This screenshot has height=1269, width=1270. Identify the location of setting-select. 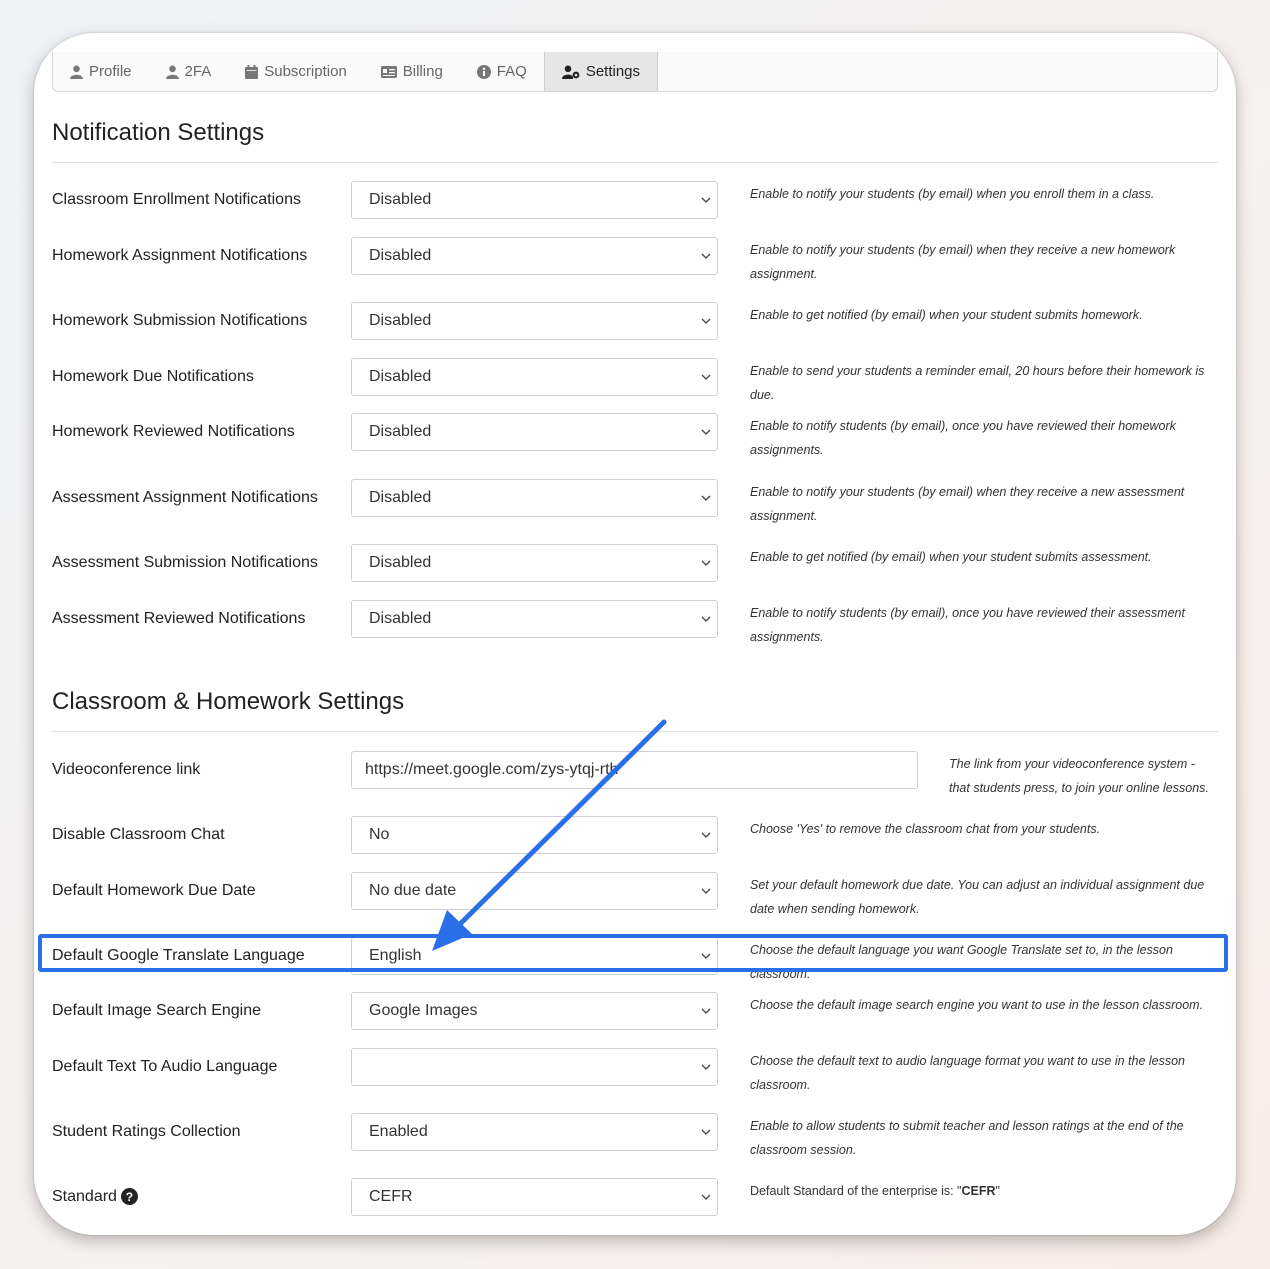
(534, 1067).